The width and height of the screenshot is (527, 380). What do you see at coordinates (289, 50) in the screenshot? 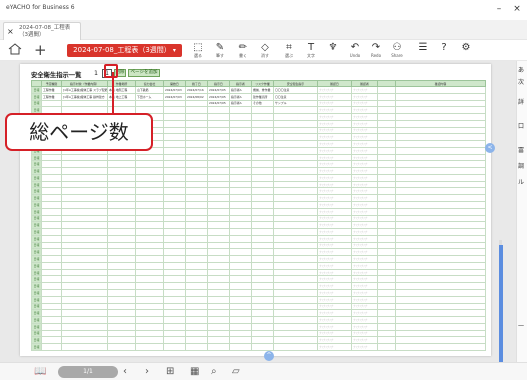
I see `lasso-tool: ⌗ 選ぶ` at bounding box center [289, 50].